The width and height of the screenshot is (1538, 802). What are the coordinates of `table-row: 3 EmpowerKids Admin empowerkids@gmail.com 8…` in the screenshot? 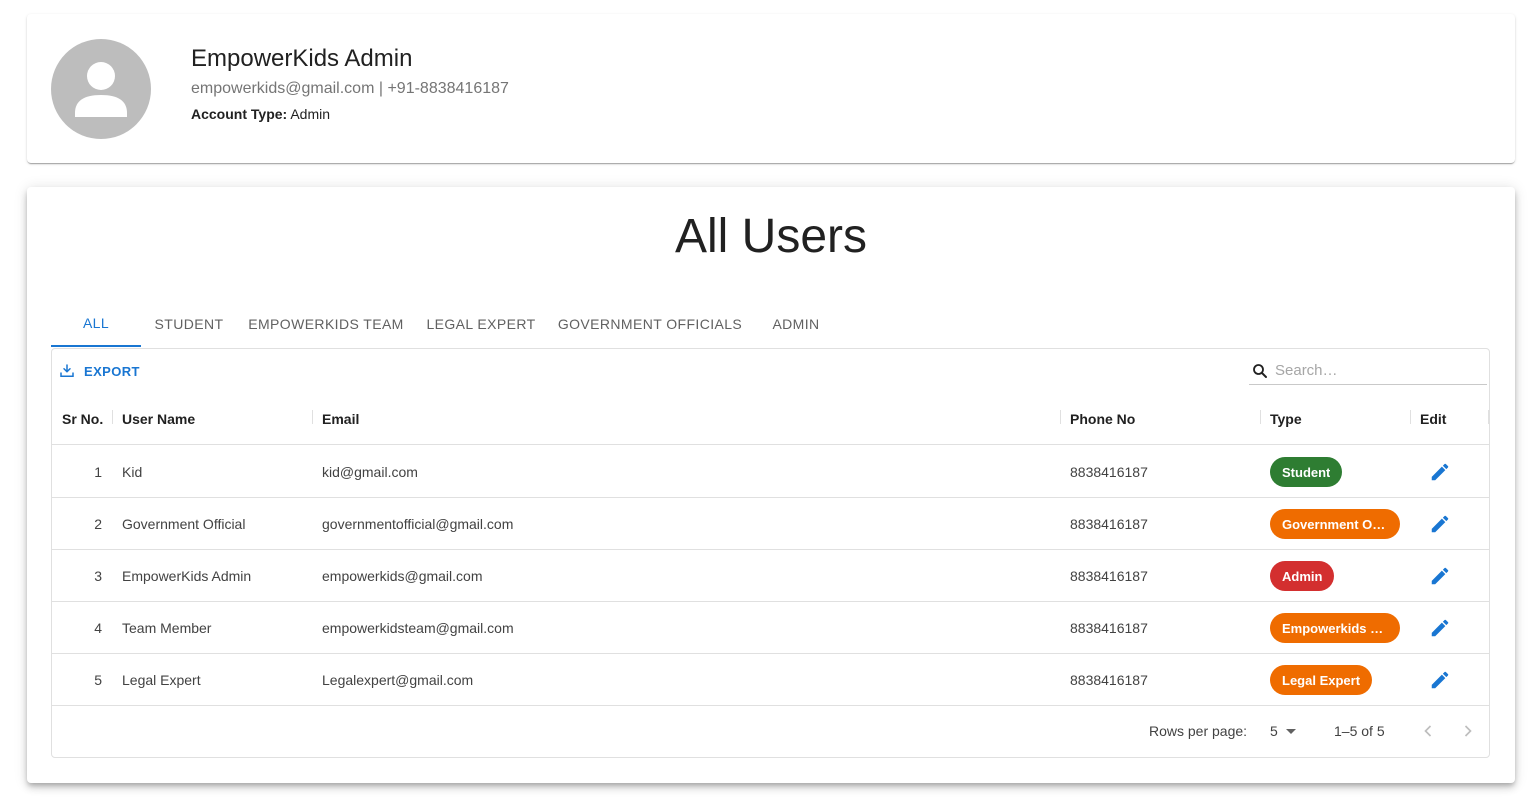 It's located at (770, 576).